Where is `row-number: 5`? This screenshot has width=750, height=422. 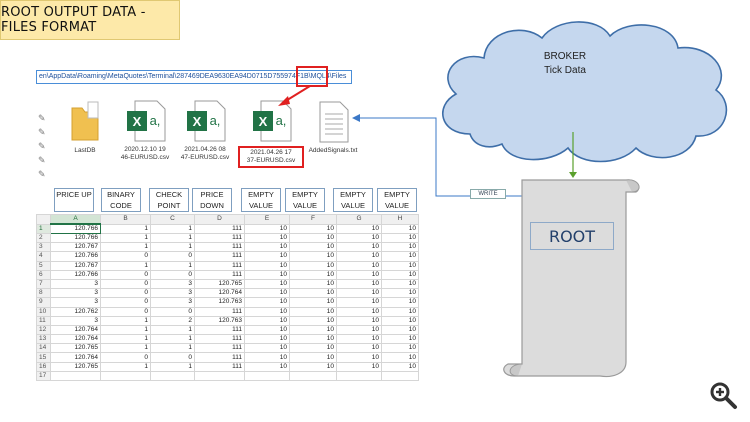
row-number: 5 is located at coordinates (43, 265).